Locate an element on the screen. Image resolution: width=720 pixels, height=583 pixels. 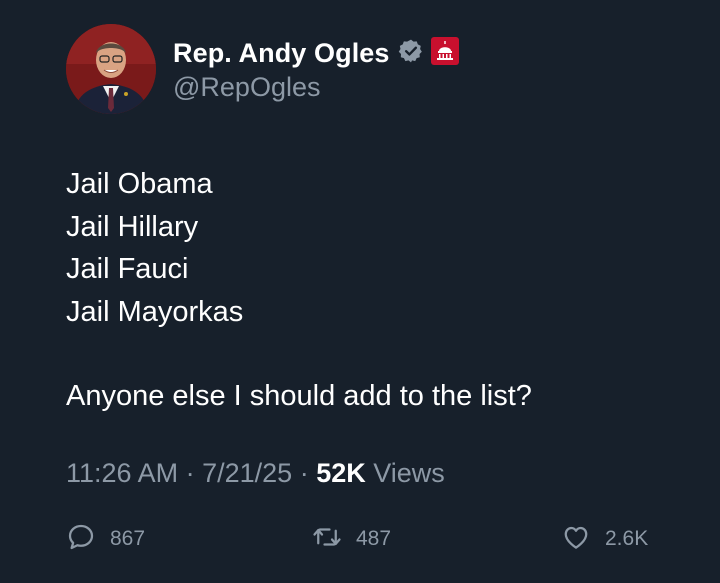
like-count: 2.6K is located at coordinates (627, 538).